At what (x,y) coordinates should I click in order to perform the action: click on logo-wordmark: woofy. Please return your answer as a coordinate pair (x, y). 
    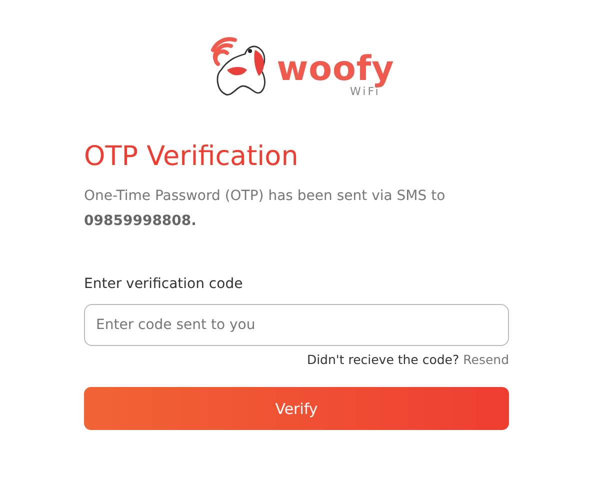
    Looking at the image, I should click on (335, 69).